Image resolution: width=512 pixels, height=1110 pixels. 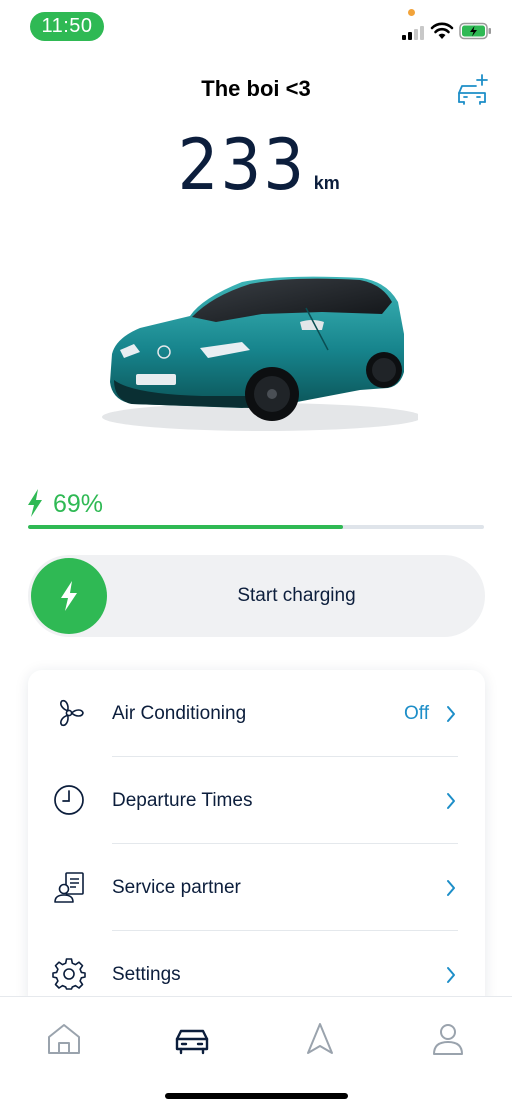 What do you see at coordinates (192, 1039) in the screenshot?
I see `car-icon` at bounding box center [192, 1039].